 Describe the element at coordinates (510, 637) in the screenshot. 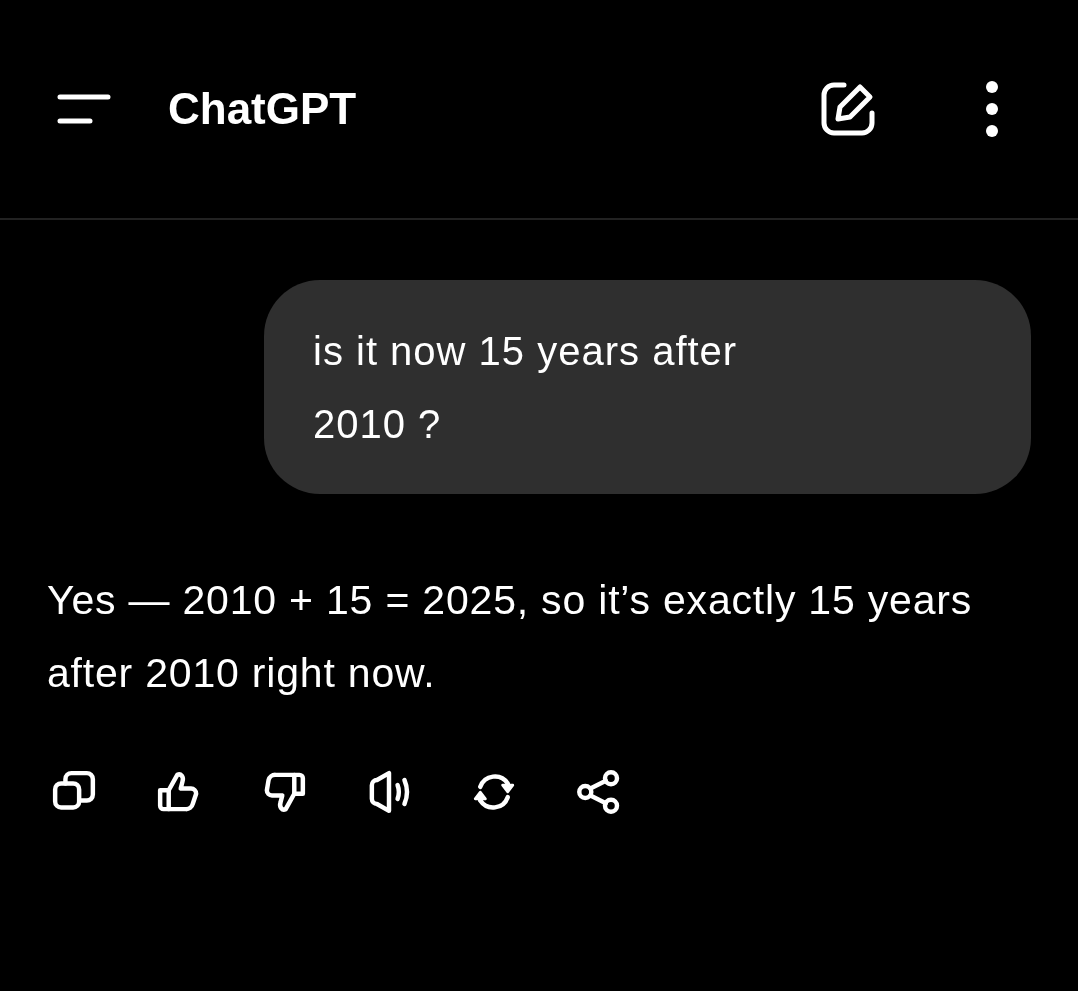

I see `assistant-message: Yes — 2010 + 15 = 2025, so it’s exactly 15 years after 2010 right now.` at that location.